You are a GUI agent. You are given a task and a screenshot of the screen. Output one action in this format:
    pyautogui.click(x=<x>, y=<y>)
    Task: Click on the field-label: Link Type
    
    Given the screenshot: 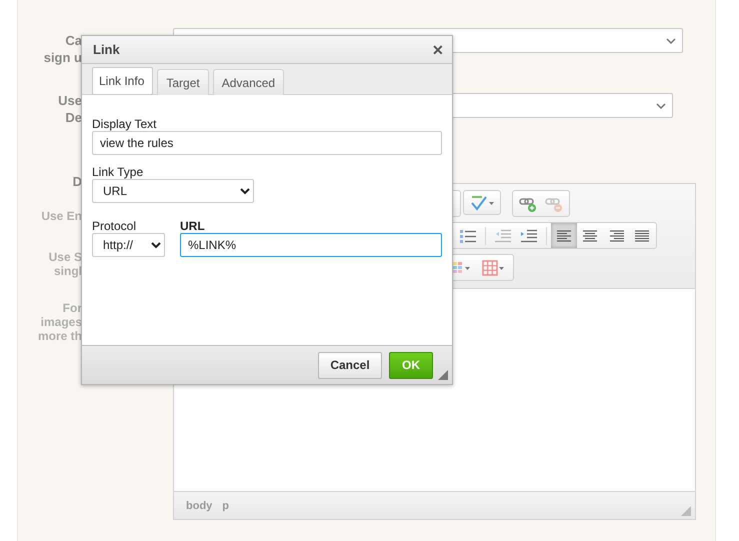 What is the action you would take?
    pyautogui.click(x=118, y=172)
    